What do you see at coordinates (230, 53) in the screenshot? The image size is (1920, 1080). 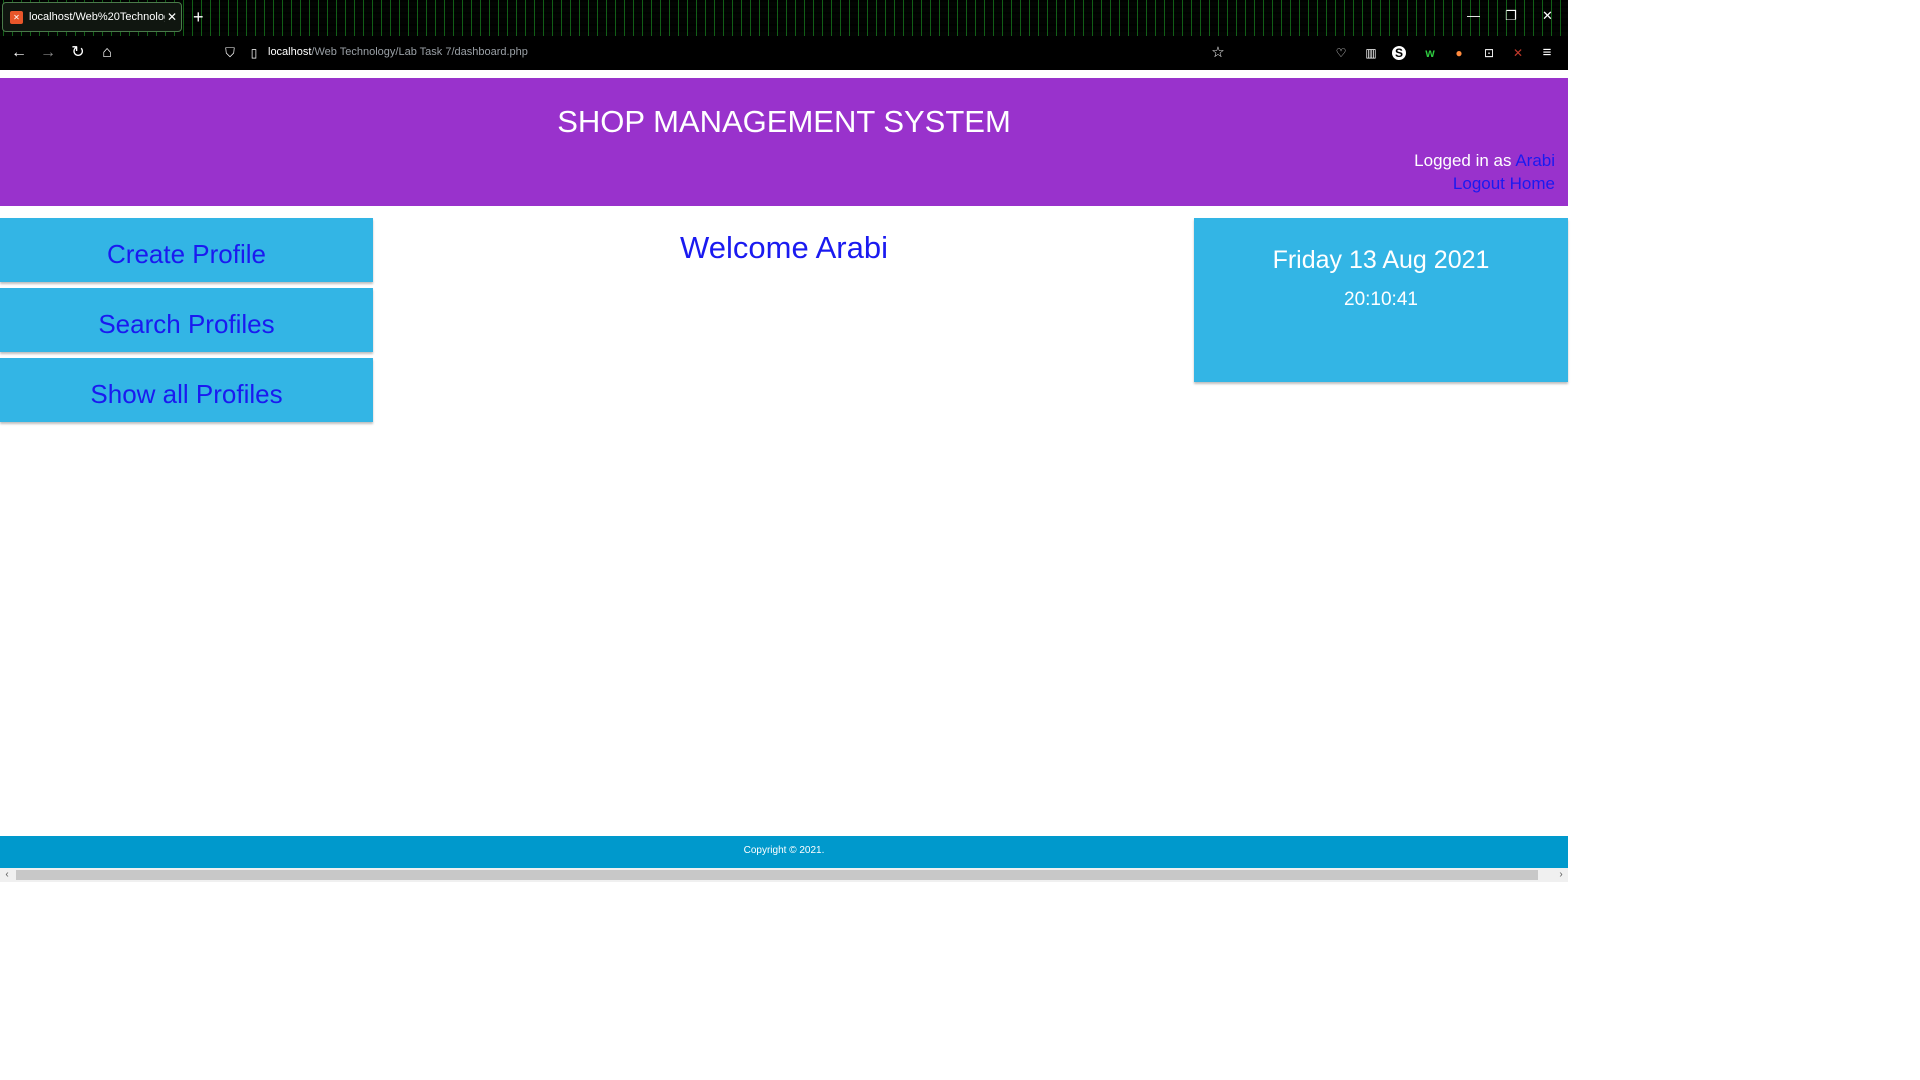 I see `shield-icon: ⛉` at bounding box center [230, 53].